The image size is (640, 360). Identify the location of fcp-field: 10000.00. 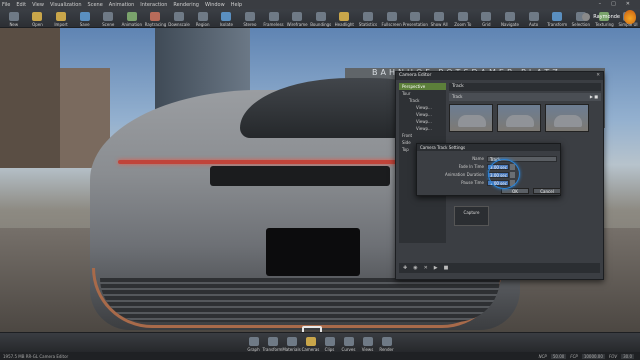
(593, 356).